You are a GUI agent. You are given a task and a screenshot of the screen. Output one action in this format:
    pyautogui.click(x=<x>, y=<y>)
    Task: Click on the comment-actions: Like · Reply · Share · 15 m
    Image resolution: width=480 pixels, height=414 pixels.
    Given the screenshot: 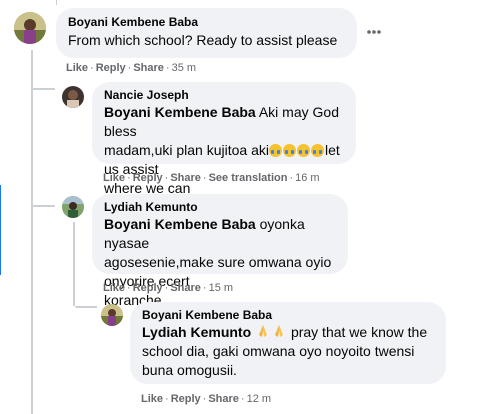 What is the action you would take?
    pyautogui.click(x=168, y=288)
    